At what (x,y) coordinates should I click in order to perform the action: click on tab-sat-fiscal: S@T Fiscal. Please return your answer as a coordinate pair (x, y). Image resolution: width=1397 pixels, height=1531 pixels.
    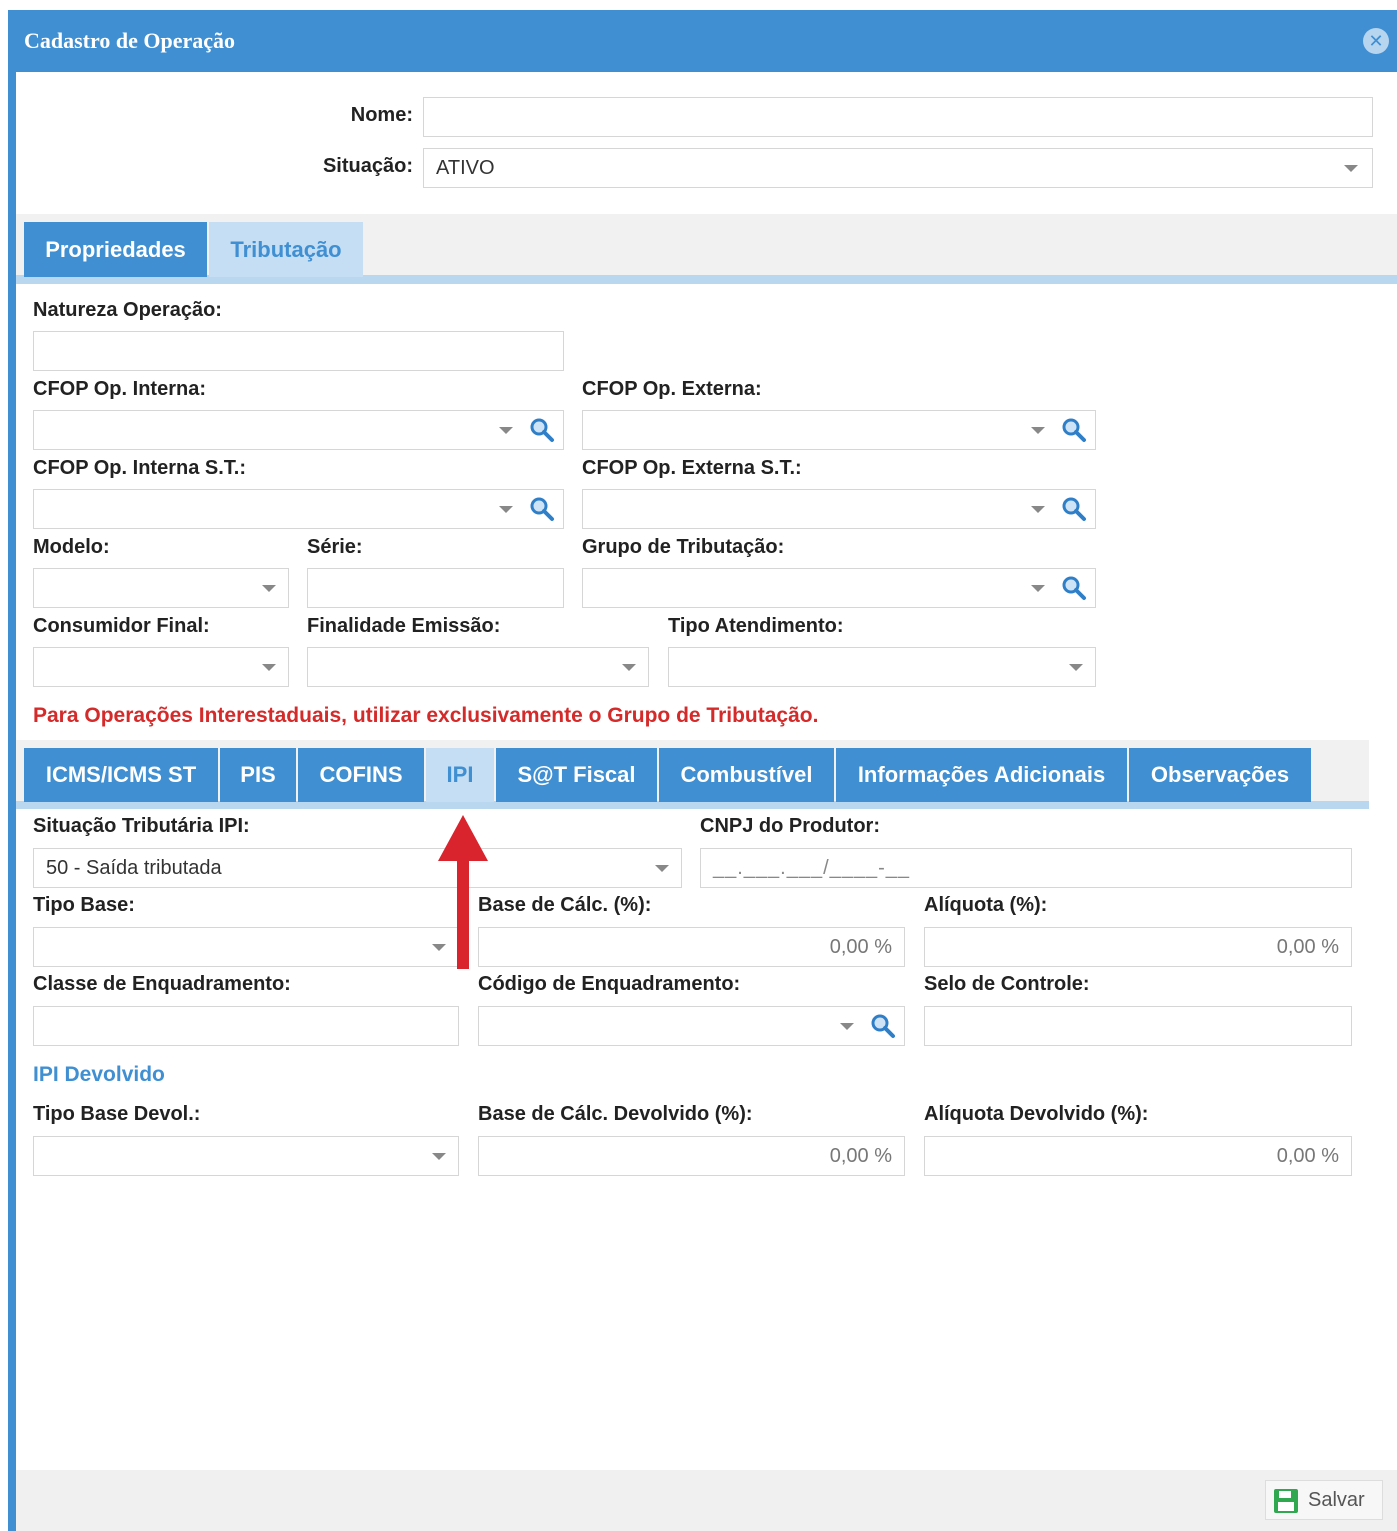
    Looking at the image, I should click on (576, 775).